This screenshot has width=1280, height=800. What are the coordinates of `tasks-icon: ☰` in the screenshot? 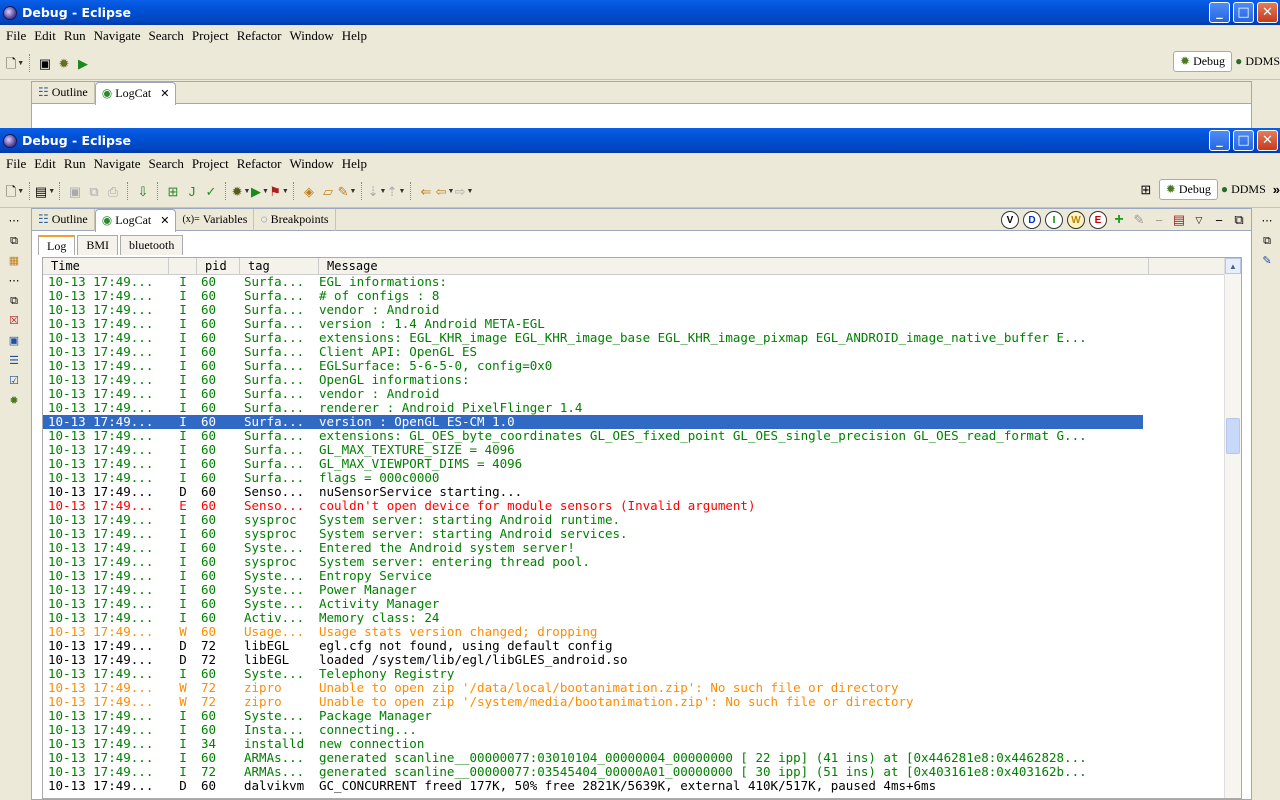 It's located at (14, 361).